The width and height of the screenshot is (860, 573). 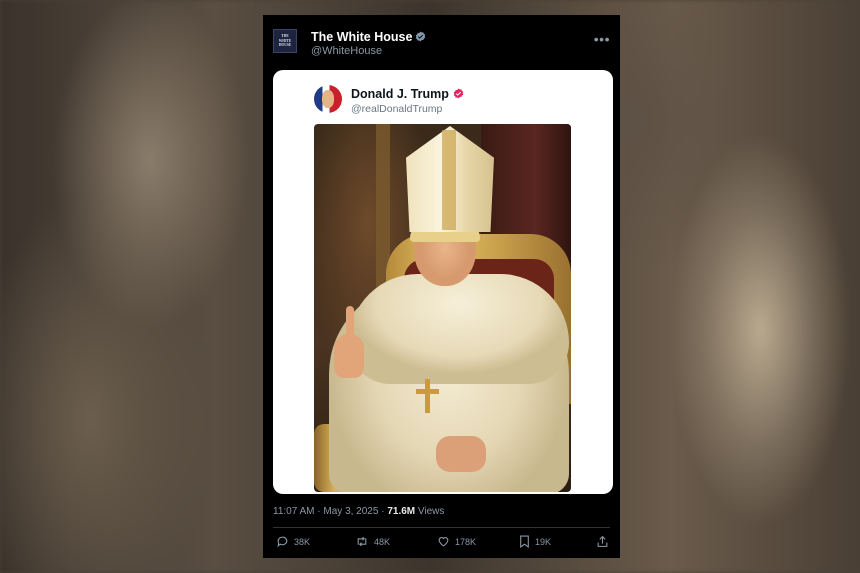 I want to click on bookmark-button: 19K, so click(x=535, y=541).